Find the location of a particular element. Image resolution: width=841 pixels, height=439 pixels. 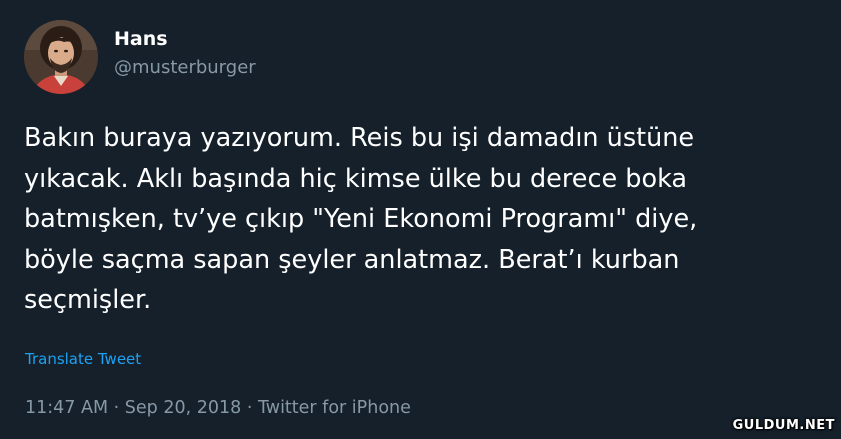

display-name: Hans is located at coordinates (141, 39).